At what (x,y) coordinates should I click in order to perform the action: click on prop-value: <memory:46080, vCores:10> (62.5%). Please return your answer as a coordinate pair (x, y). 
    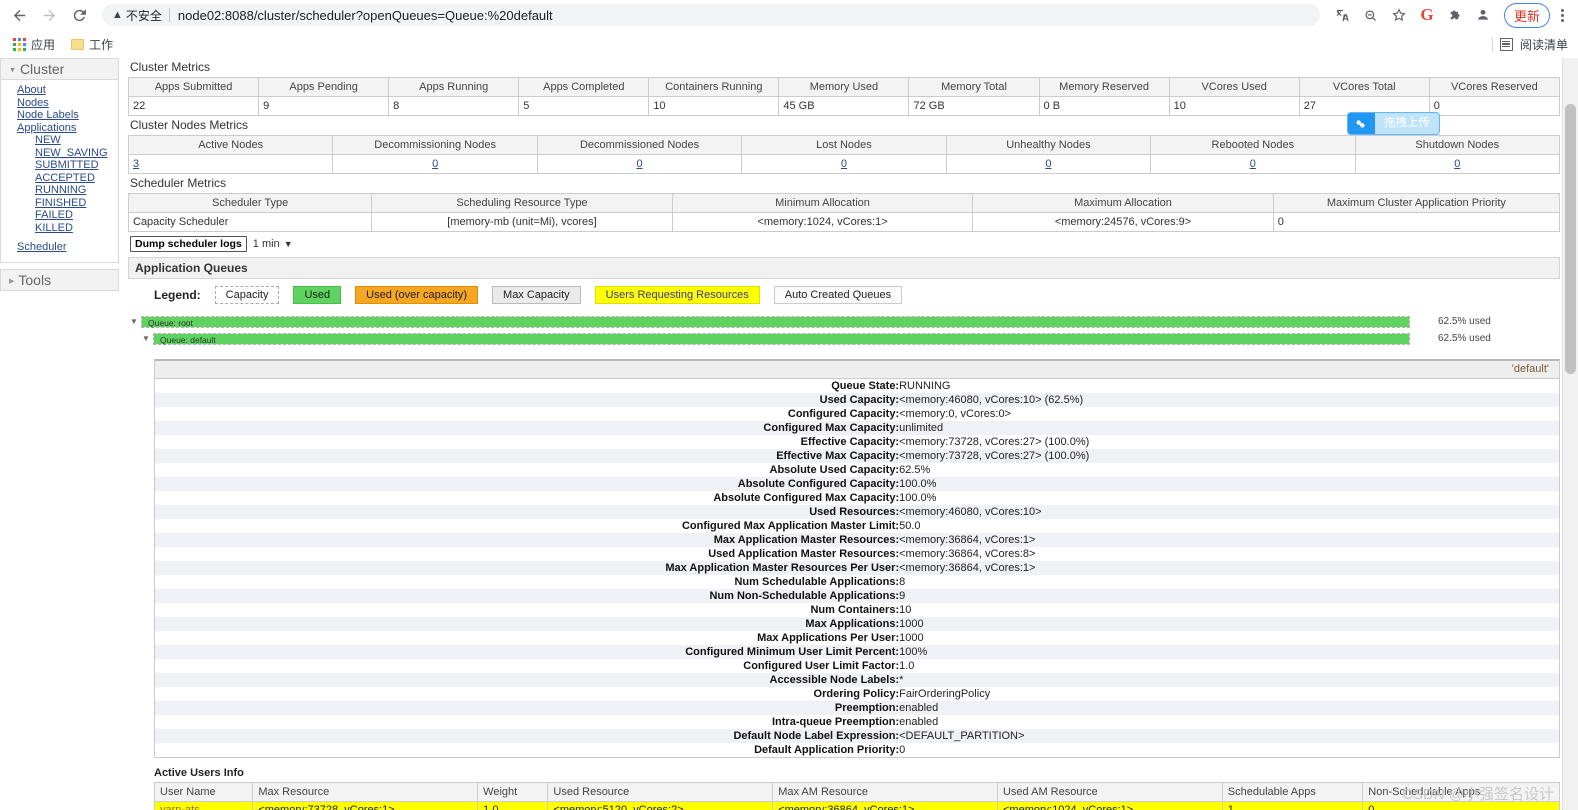
    Looking at the image, I should click on (991, 400).